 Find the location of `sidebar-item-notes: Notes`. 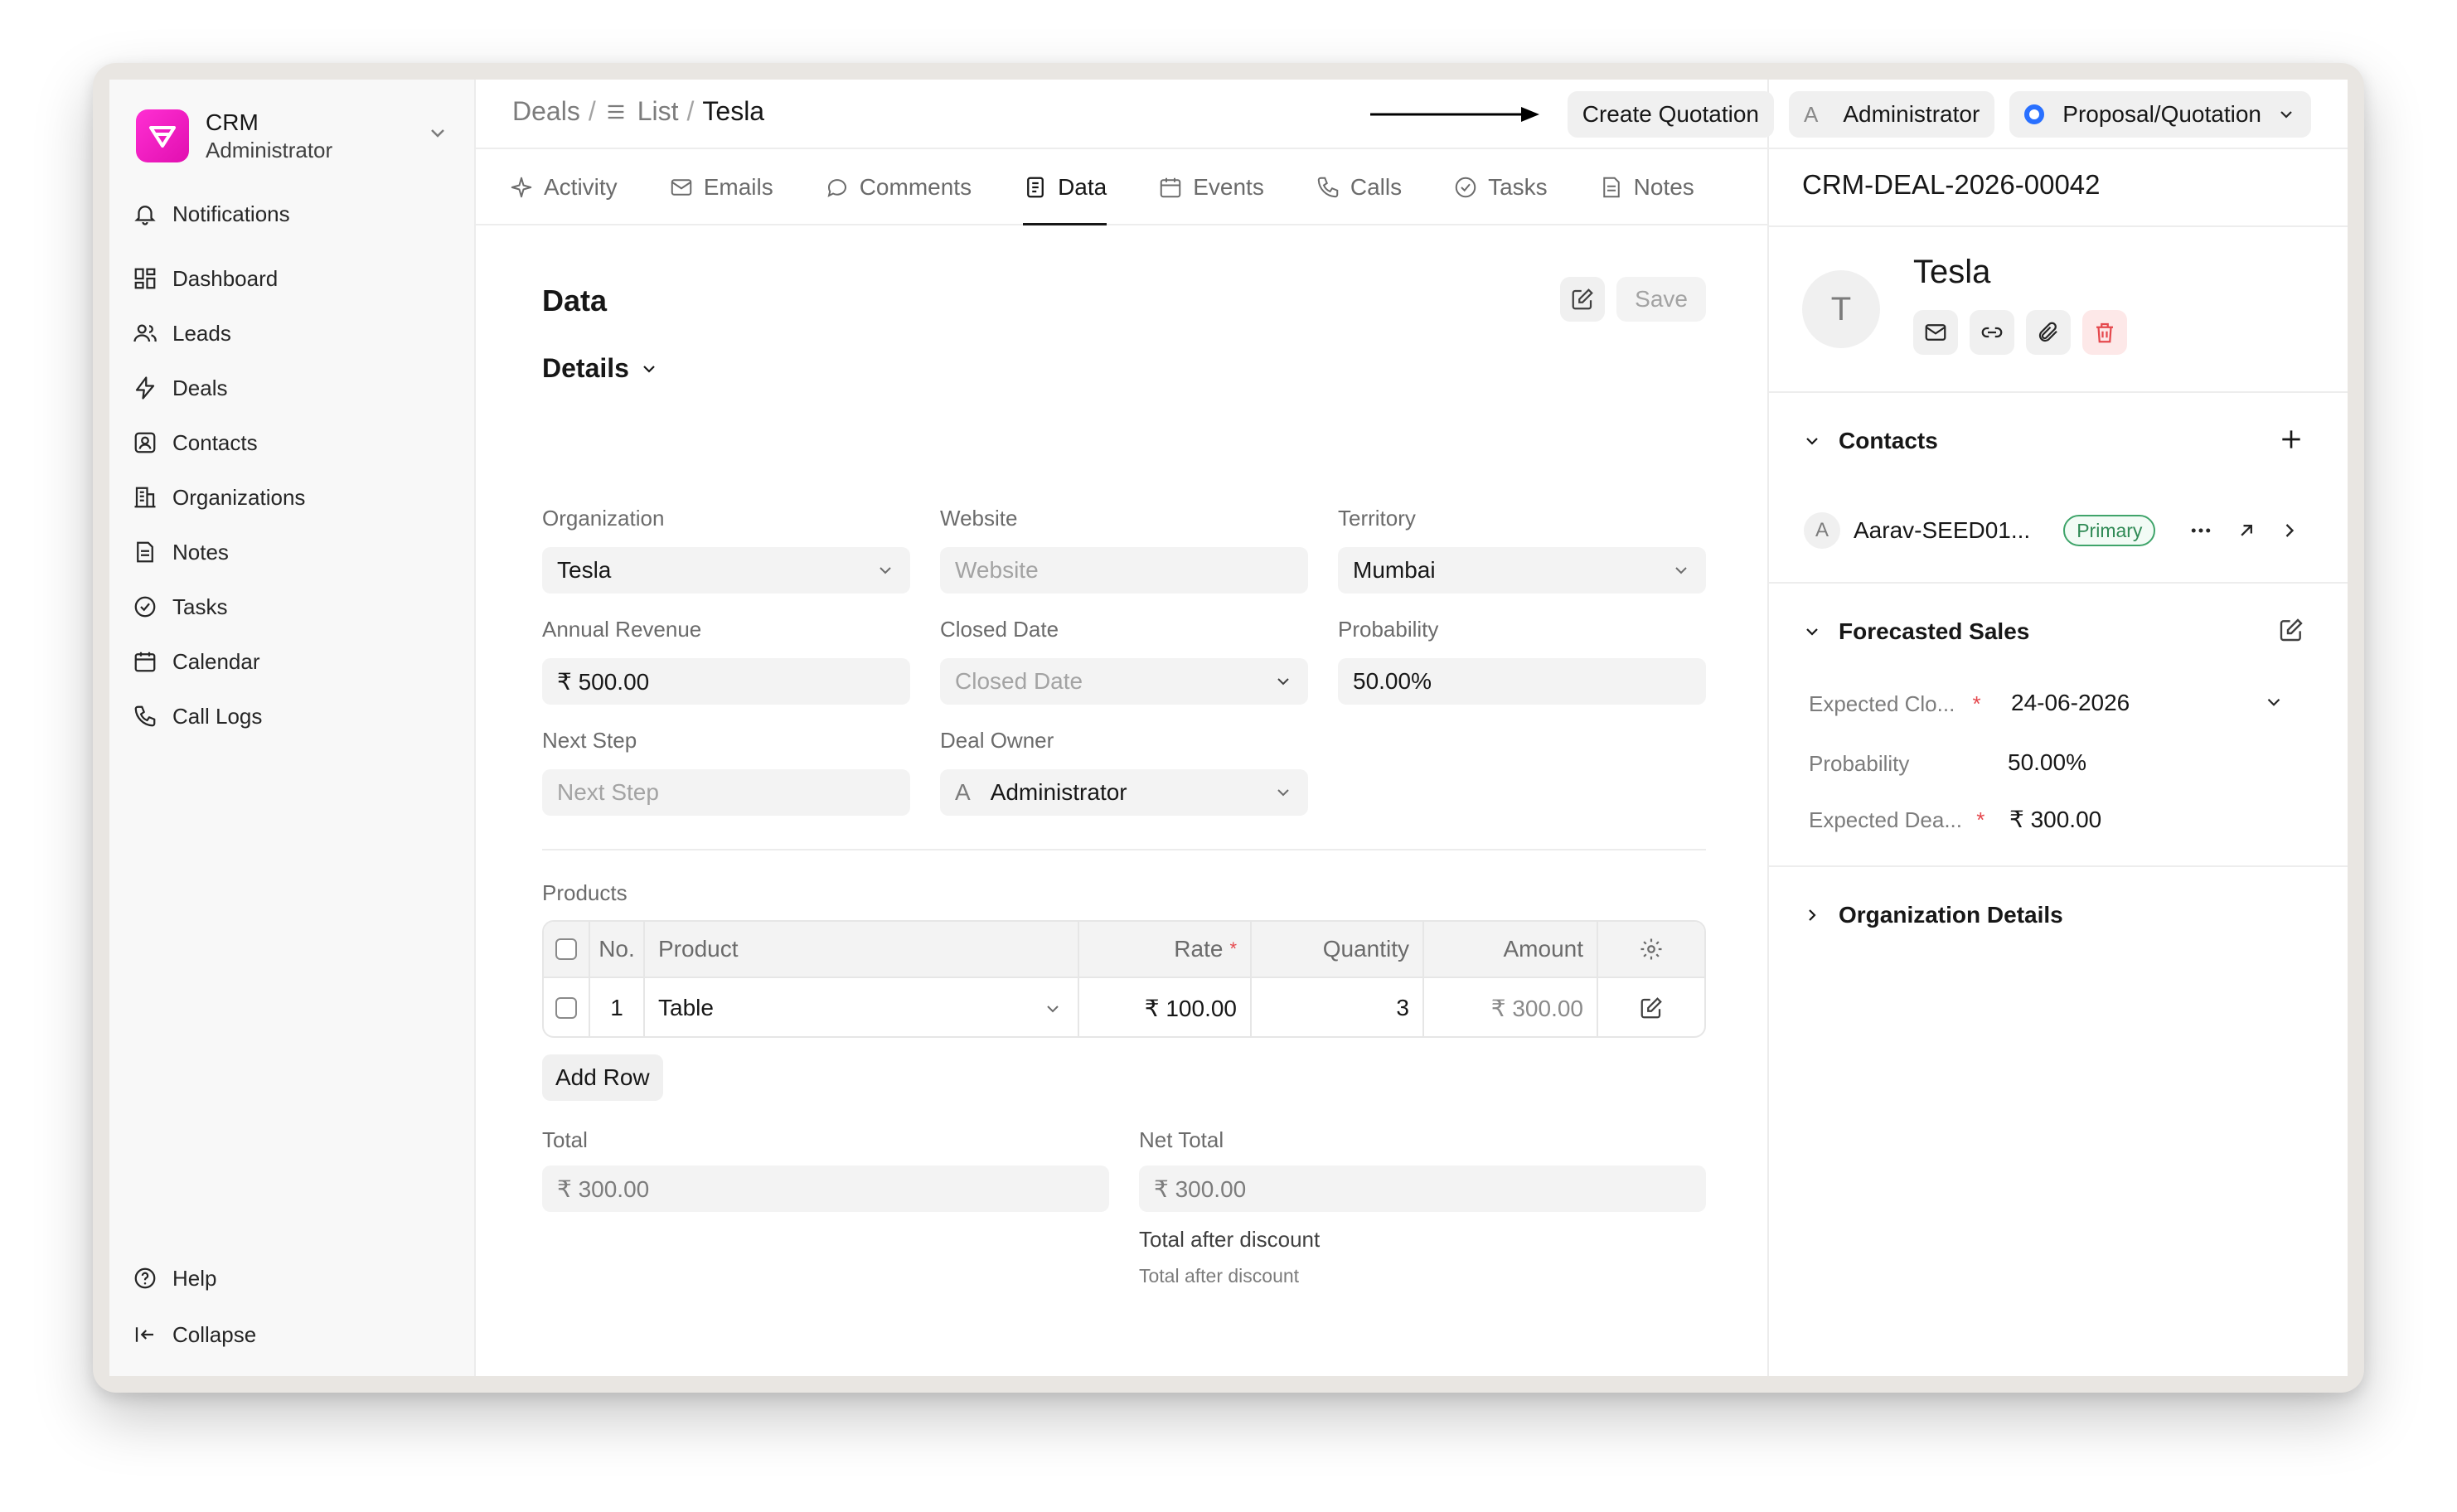

sidebar-item-notes: Notes is located at coordinates (294, 552).